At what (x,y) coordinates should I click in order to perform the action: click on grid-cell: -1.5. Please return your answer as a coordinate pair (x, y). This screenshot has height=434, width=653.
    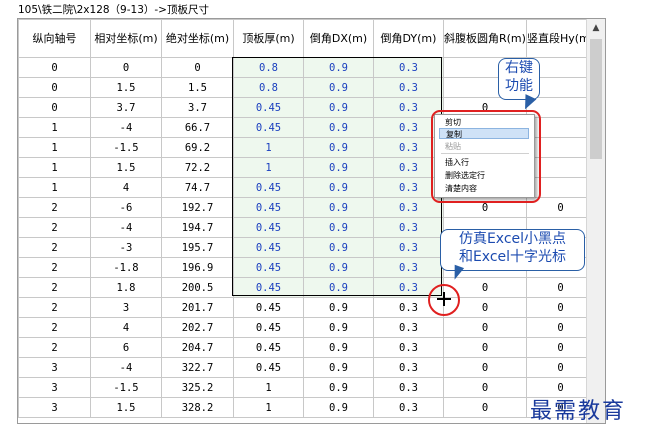
    Looking at the image, I should click on (126, 387).